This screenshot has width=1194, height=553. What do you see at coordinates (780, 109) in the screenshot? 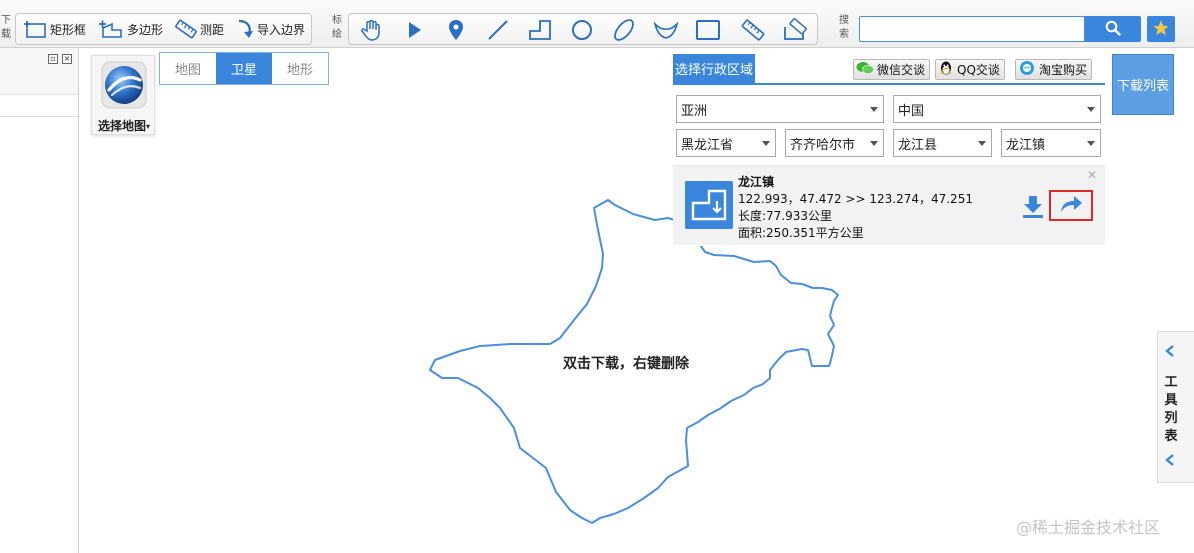
I see `continent-select: 亚洲` at bounding box center [780, 109].